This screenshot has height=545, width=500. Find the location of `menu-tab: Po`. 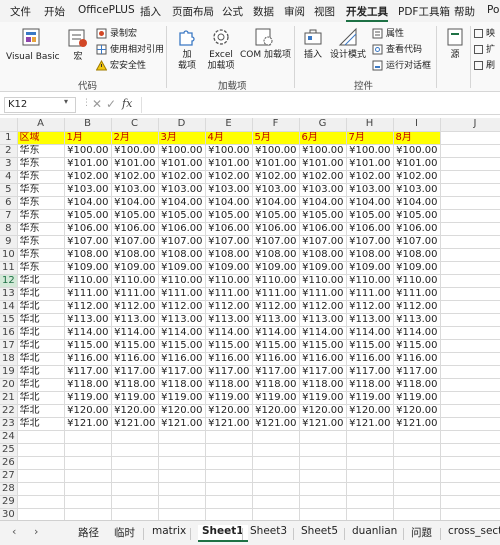

menu-tab: Po is located at coordinates (493, 12).